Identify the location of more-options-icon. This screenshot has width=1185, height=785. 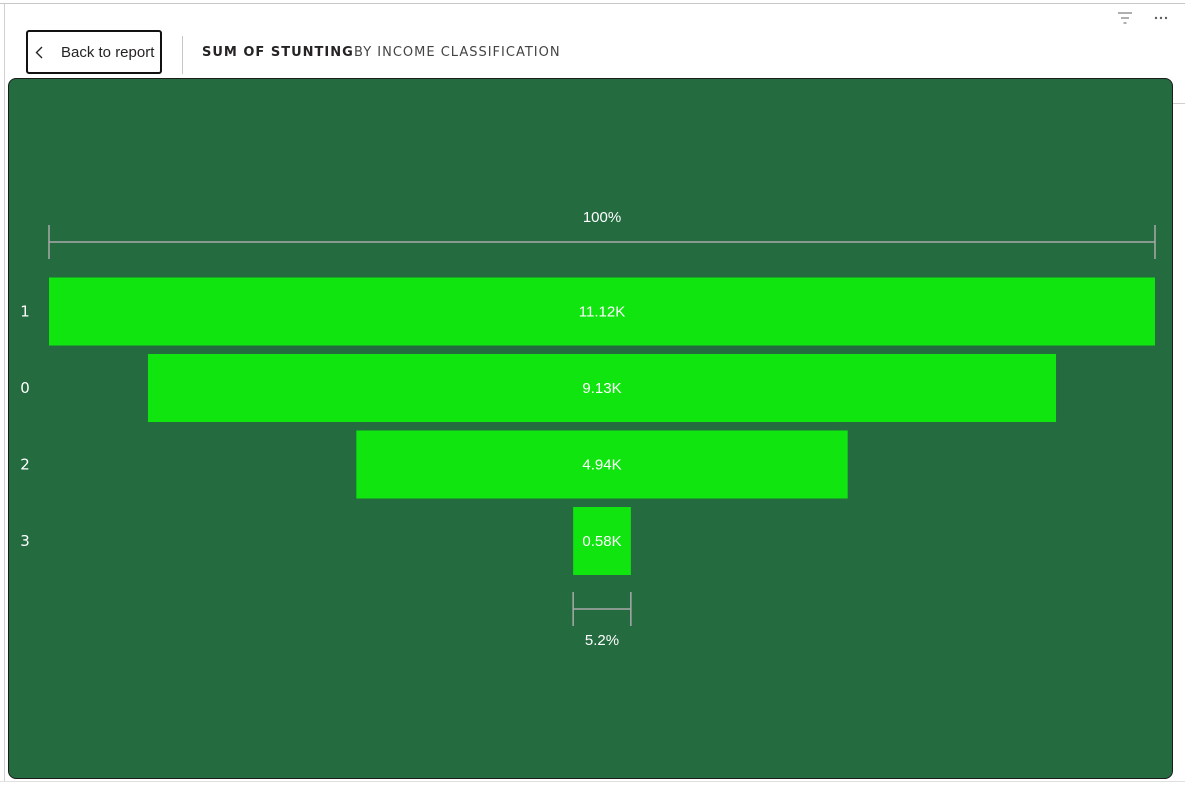
(1161, 18).